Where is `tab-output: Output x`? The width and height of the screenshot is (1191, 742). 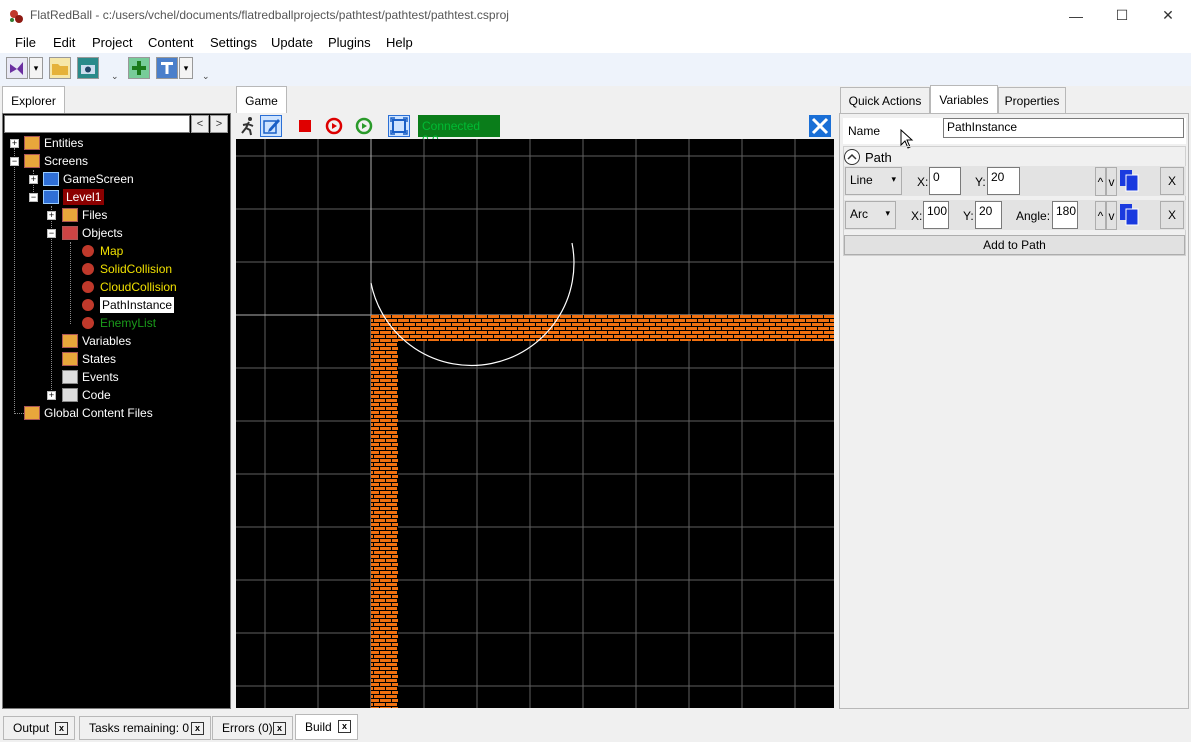 tab-output: Output x is located at coordinates (39, 728).